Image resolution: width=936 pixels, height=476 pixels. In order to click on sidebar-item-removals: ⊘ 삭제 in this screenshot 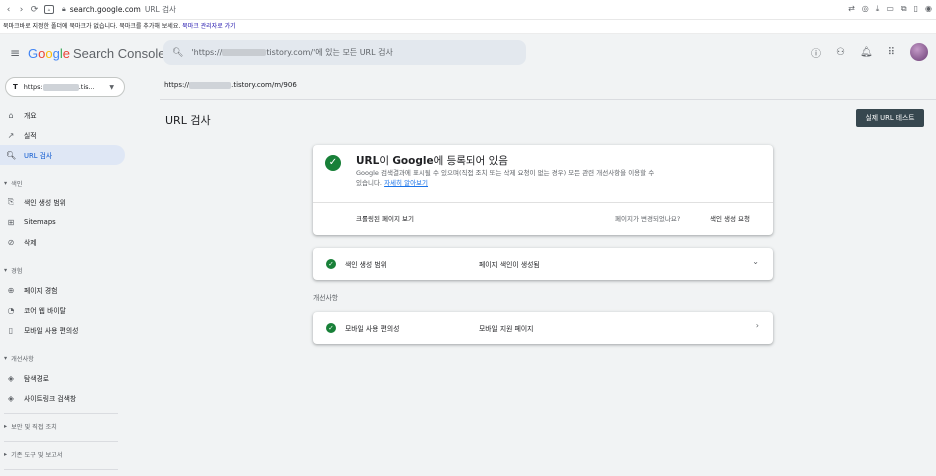, I will do `click(62, 242)`.